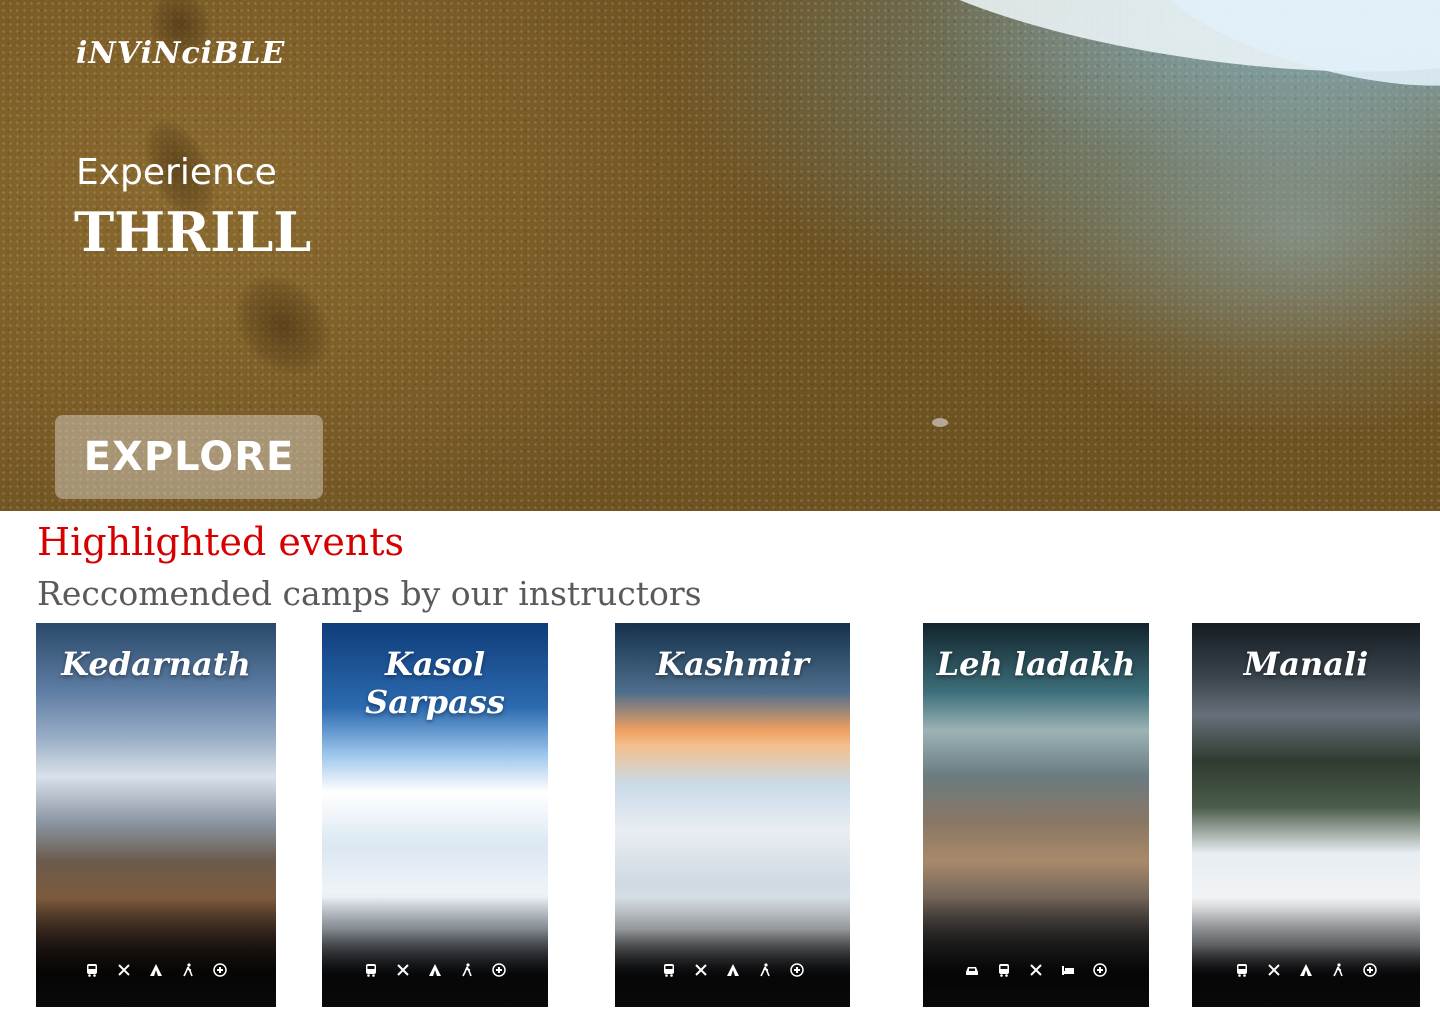  I want to click on card-title: Kedarnath, so click(156, 664).